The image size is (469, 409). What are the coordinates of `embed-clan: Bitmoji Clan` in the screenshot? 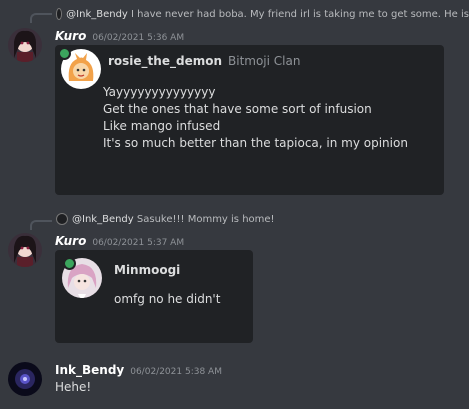 It's located at (264, 61).